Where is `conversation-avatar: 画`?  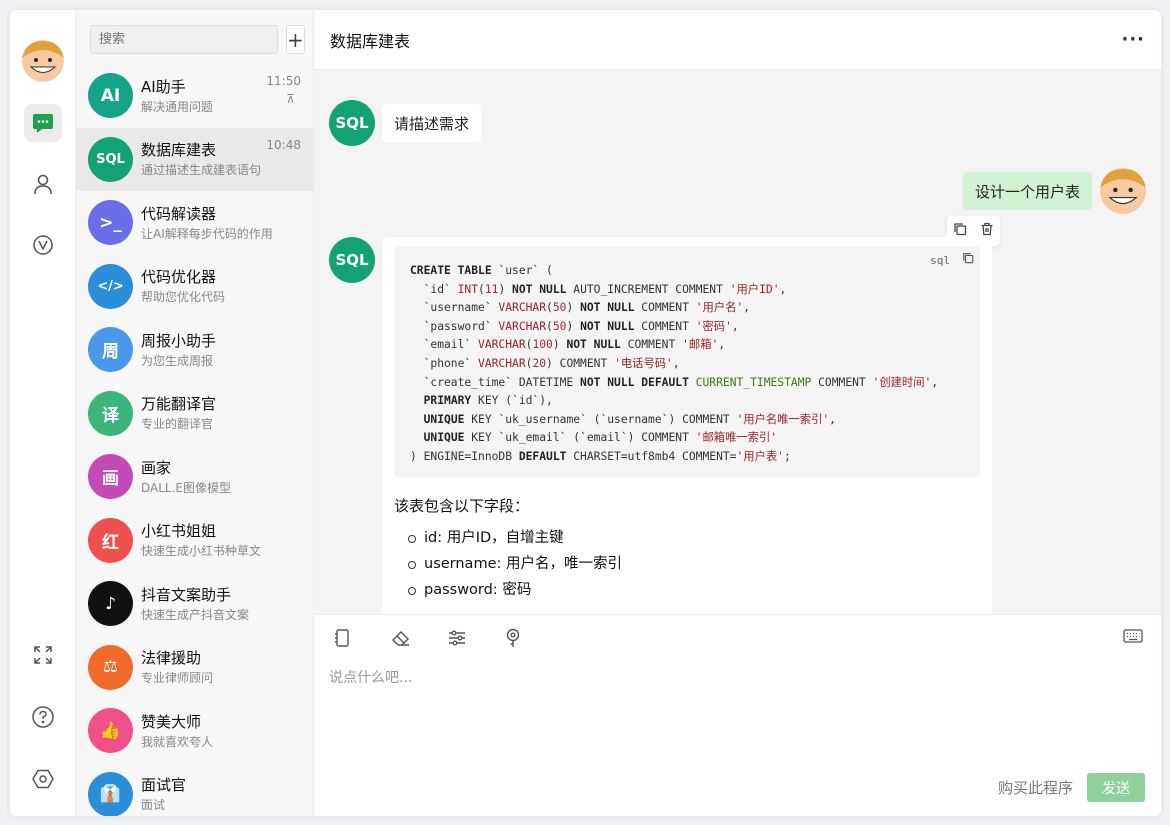 conversation-avatar: 画 is located at coordinates (110, 477).